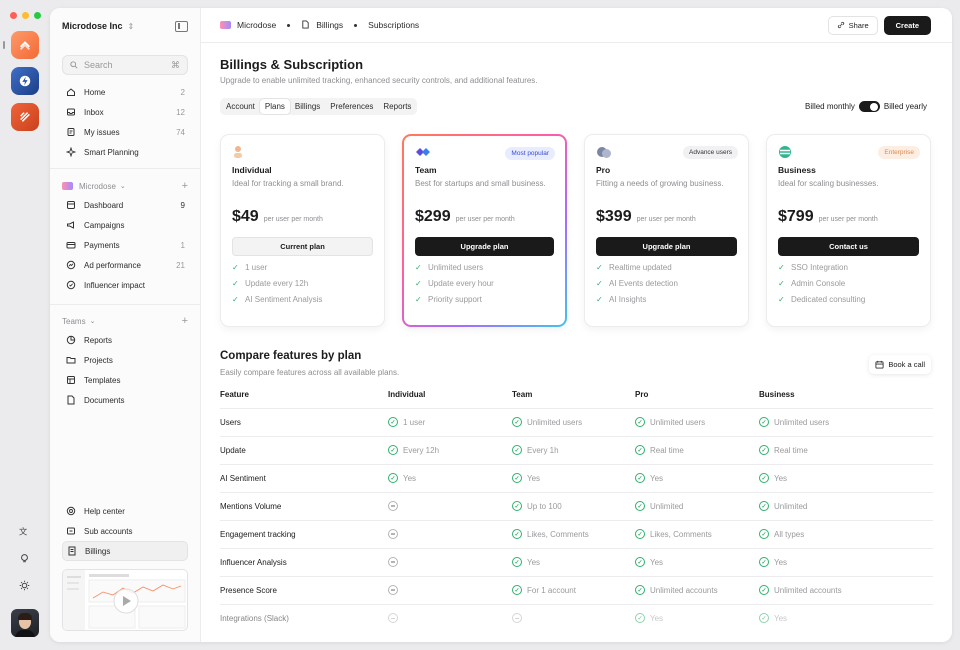  I want to click on feature-value: For 1 account, so click(551, 590).